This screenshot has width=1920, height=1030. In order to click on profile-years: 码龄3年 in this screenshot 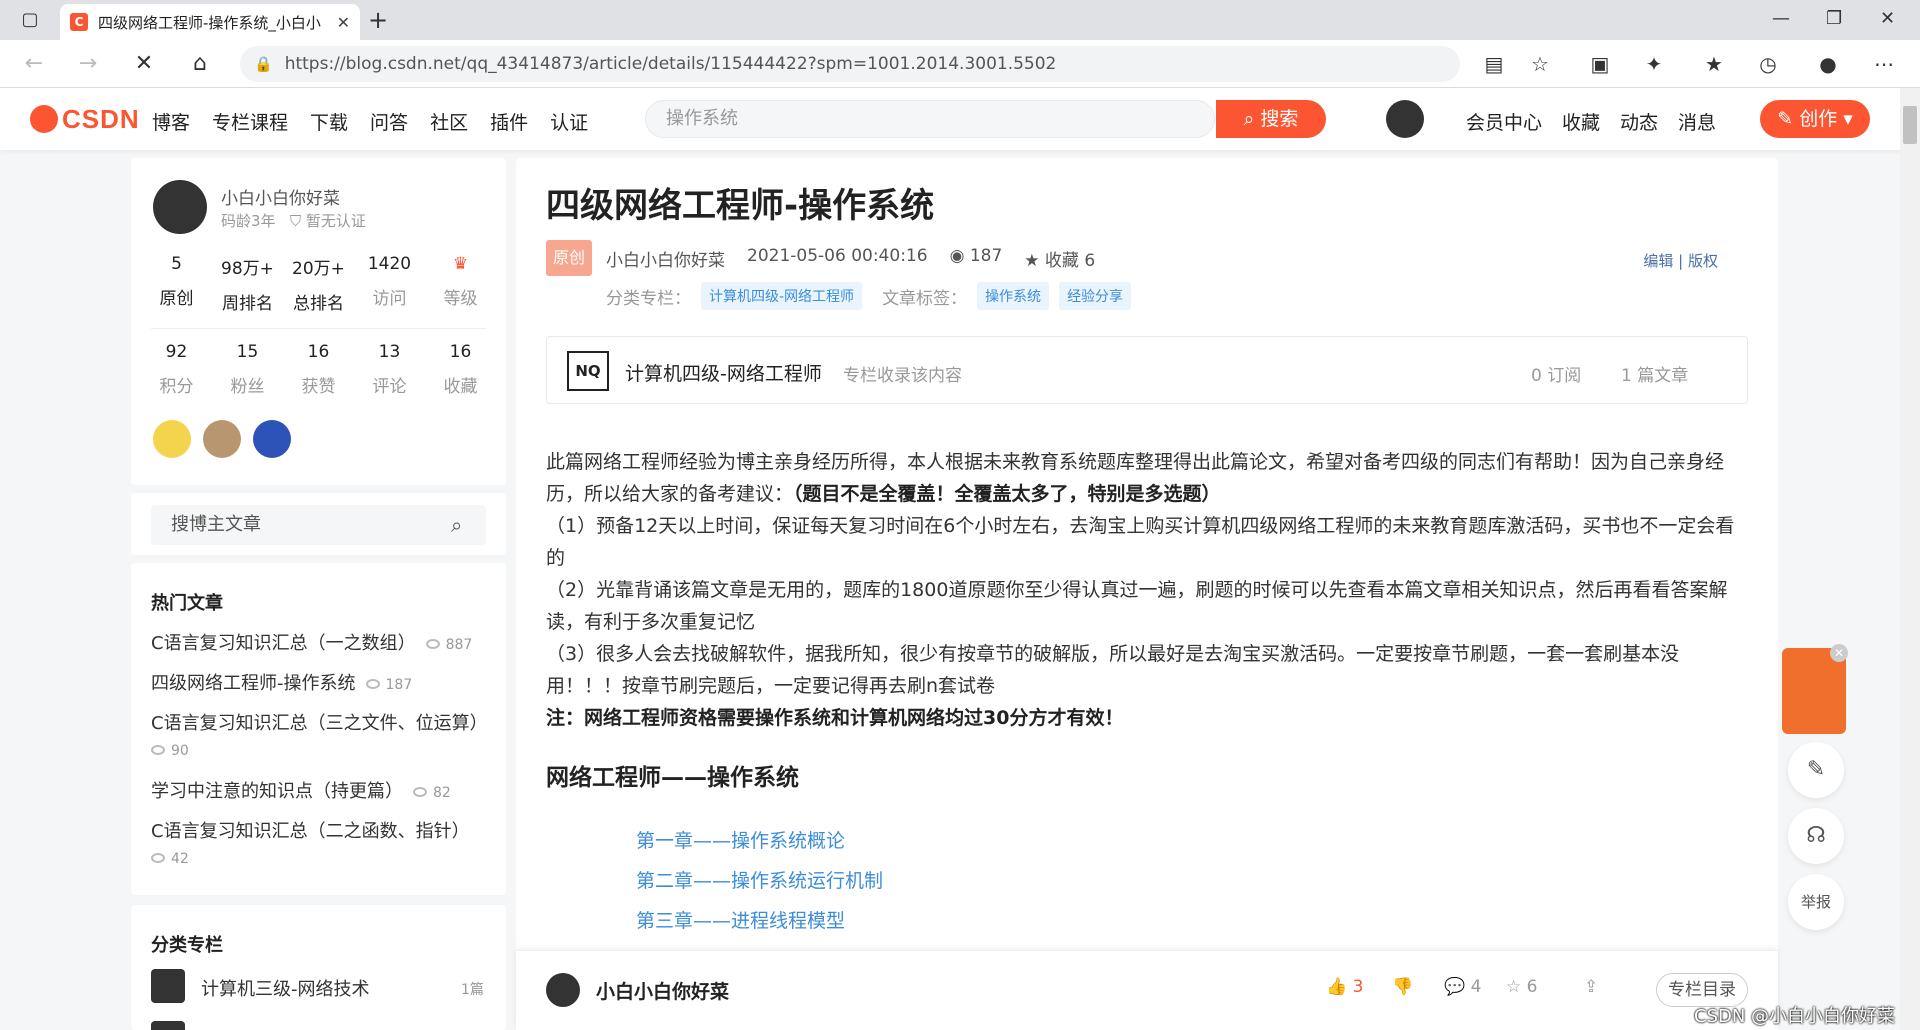, I will do `click(248, 221)`.